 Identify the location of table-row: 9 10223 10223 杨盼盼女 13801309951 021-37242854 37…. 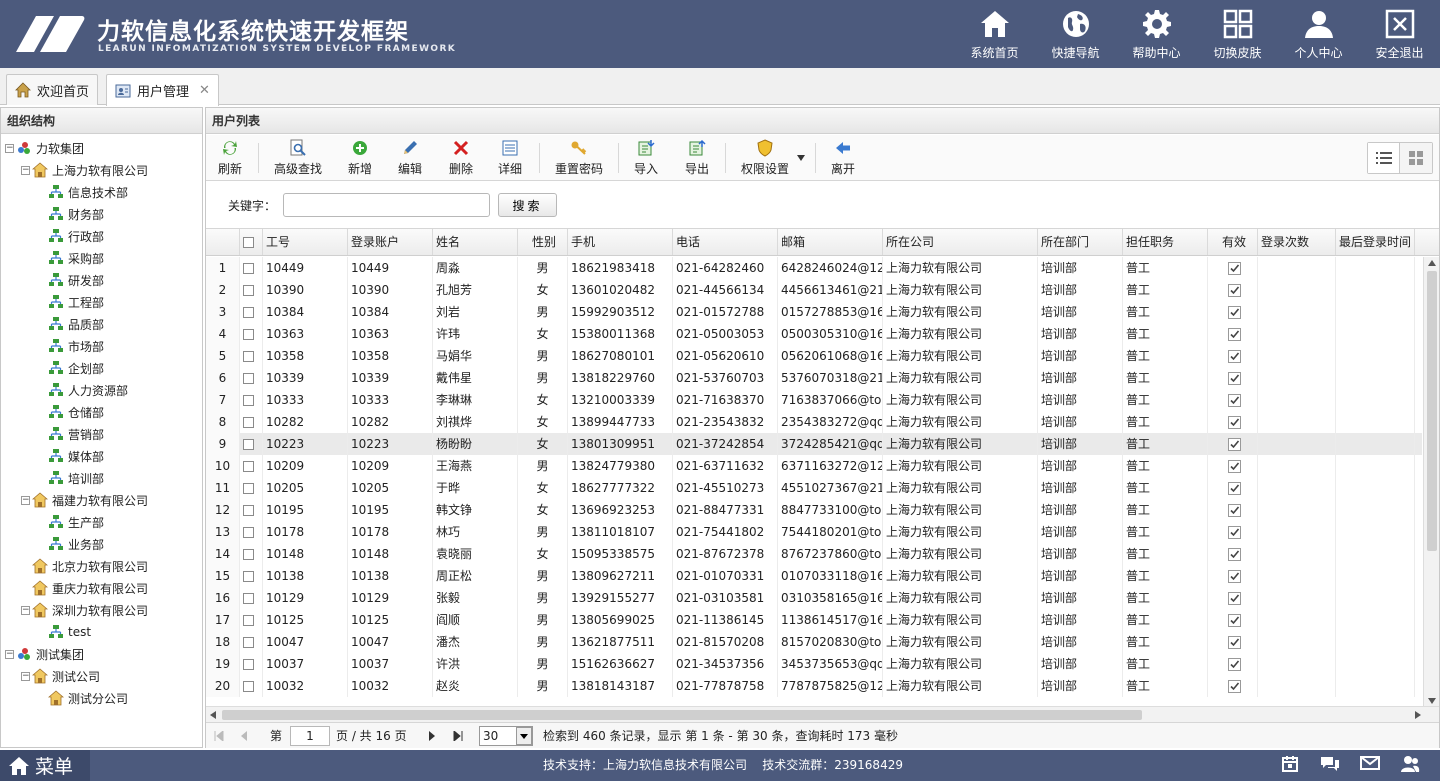
(814, 444).